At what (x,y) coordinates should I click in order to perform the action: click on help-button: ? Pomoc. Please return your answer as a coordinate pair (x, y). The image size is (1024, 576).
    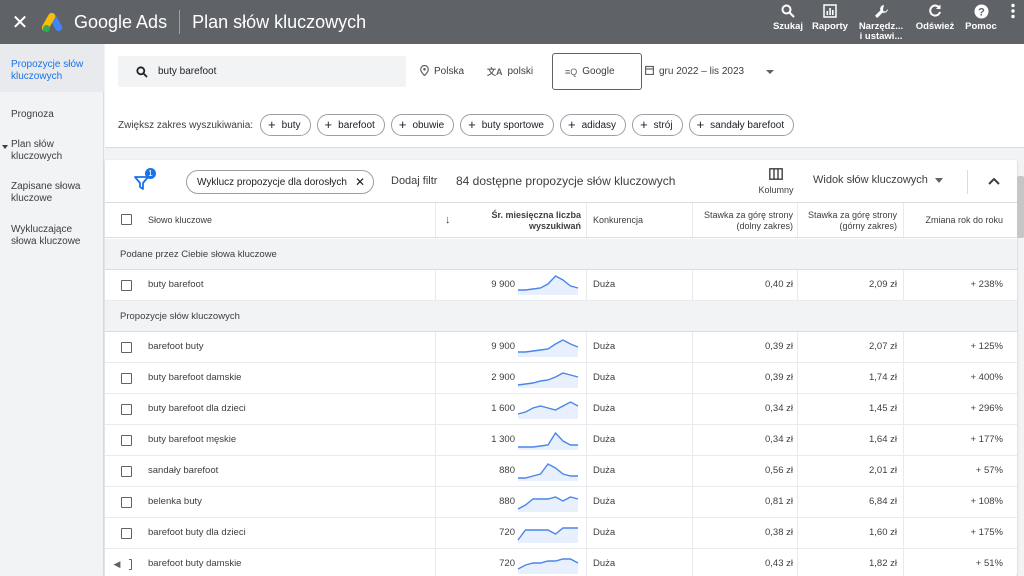
    Looking at the image, I should click on (981, 22).